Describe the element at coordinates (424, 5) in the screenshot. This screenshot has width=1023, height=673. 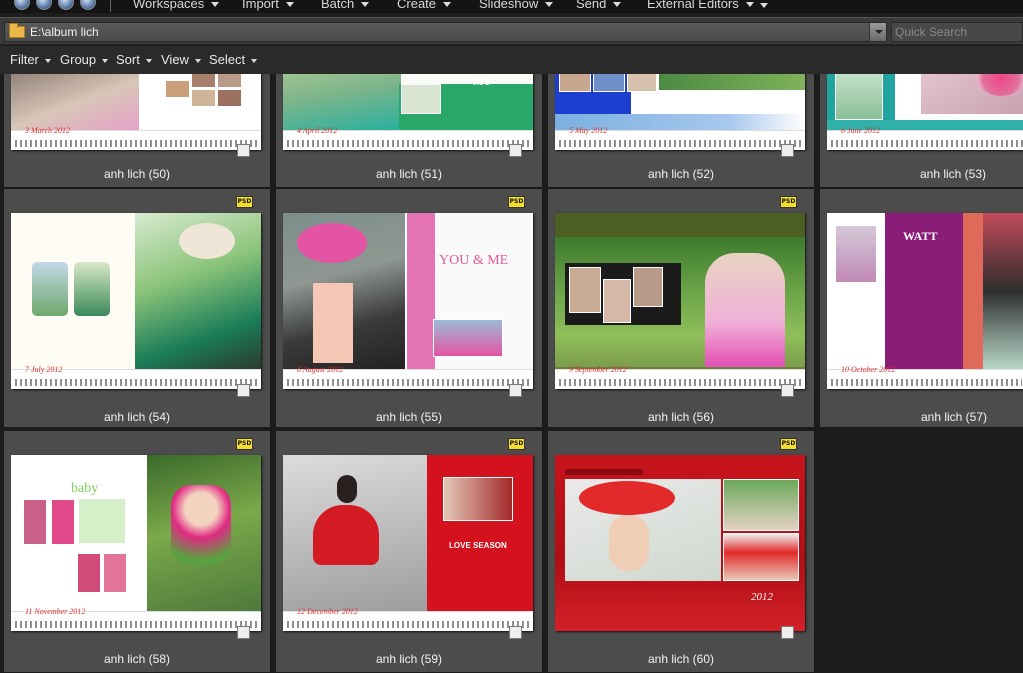
I see `menu-create: Create` at that location.